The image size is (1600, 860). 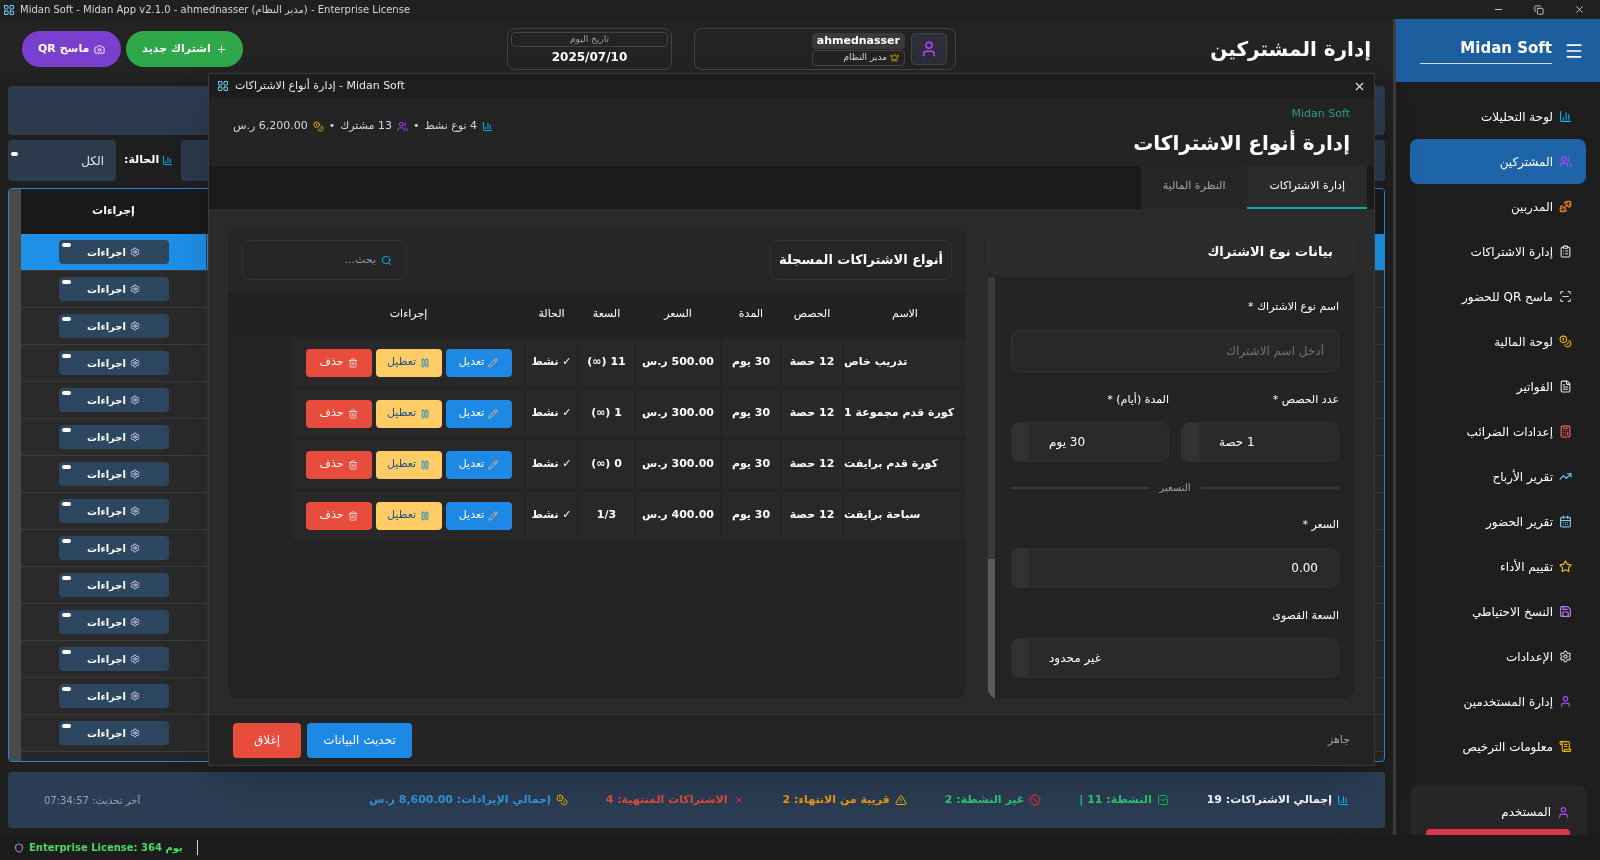 I want to click on gear-icon, so click(x=134, y=252).